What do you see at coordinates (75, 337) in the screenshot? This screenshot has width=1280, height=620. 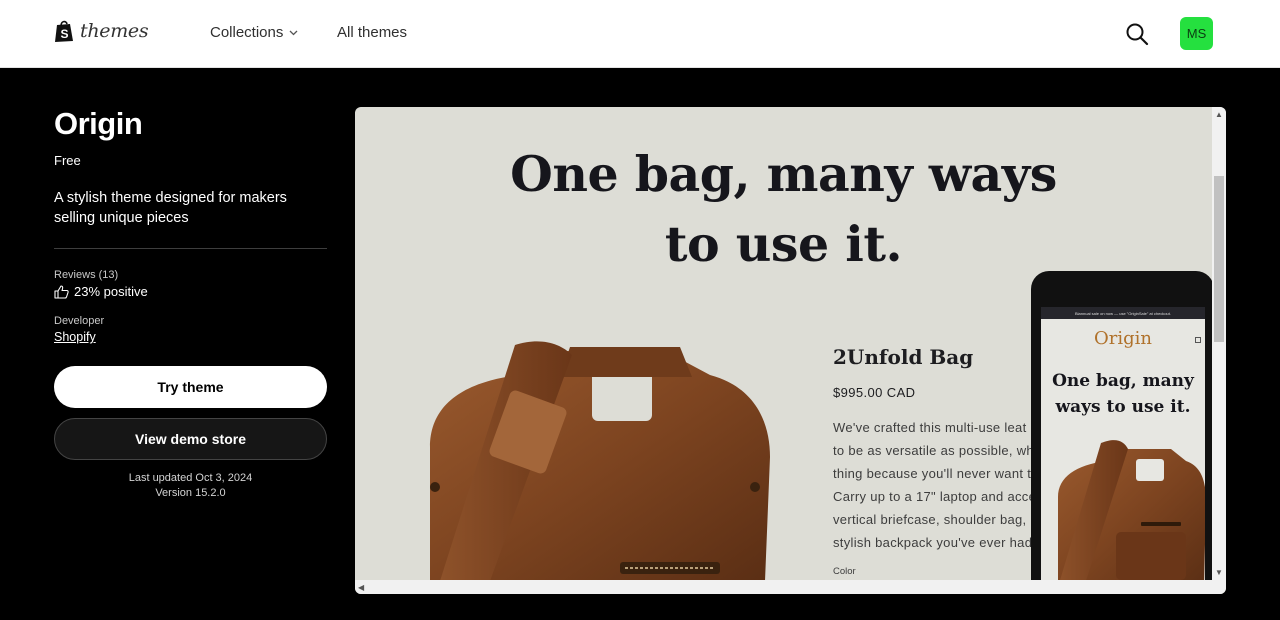 I see `developer-link: Shopify` at bounding box center [75, 337].